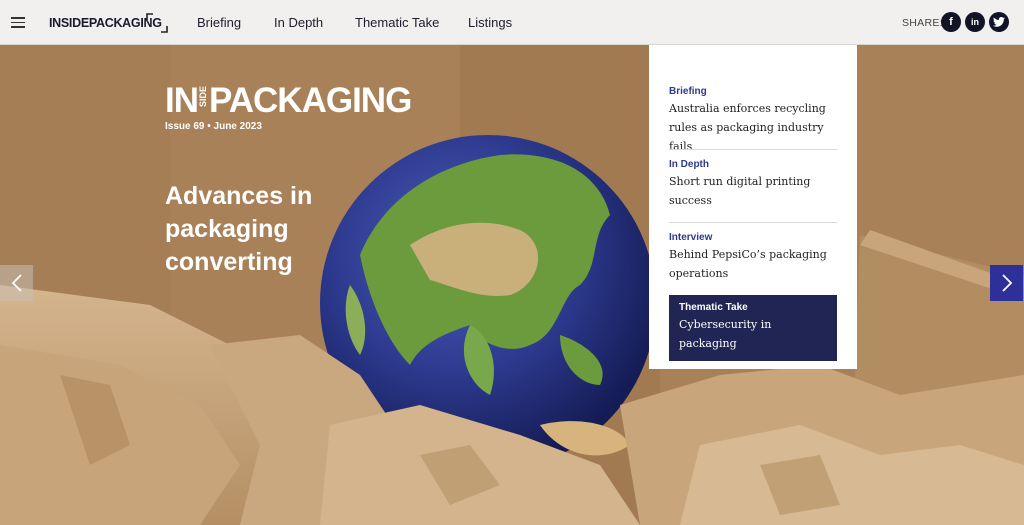 This screenshot has height=525, width=1024. Describe the element at coordinates (298, 22) in the screenshot. I see `nav-in-depth: In Depth` at that location.